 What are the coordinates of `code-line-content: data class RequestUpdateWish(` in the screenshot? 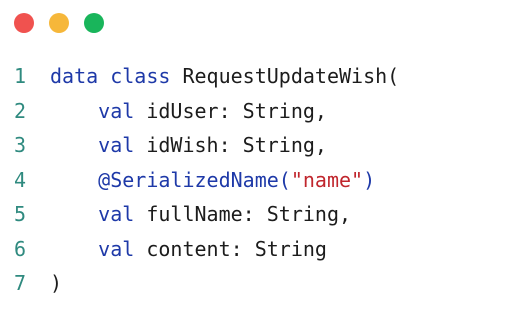 It's located at (224, 76).